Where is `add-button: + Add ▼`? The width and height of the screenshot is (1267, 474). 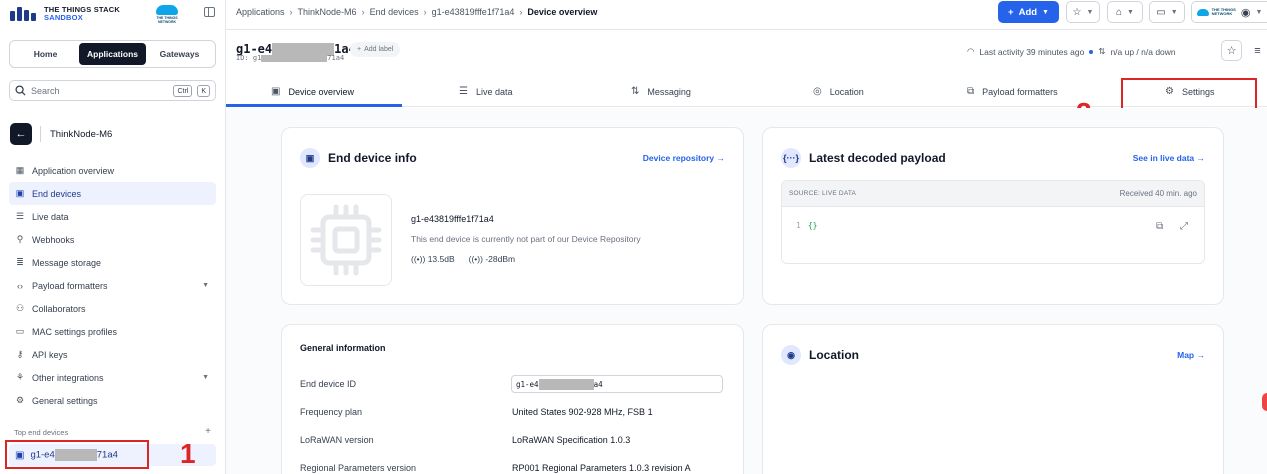 add-button: + Add ▼ is located at coordinates (1028, 12).